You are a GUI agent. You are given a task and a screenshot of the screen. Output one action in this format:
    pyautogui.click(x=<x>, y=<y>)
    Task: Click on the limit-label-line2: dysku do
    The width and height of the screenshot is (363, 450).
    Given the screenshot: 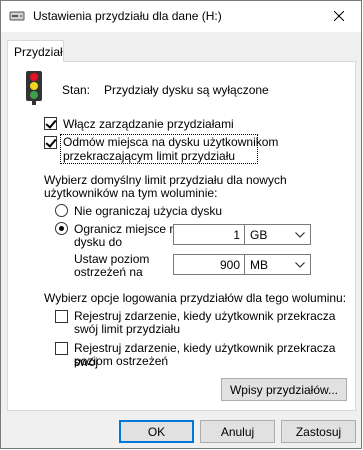 What is the action you would take?
    pyautogui.click(x=98, y=242)
    